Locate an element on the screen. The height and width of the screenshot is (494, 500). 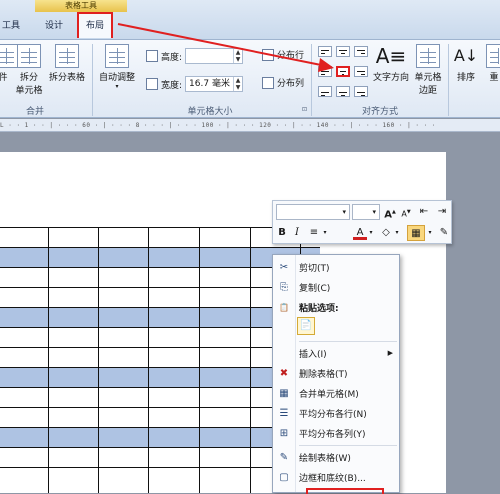
height-spinner: ▲ ▼ is located at coordinates (237, 56).